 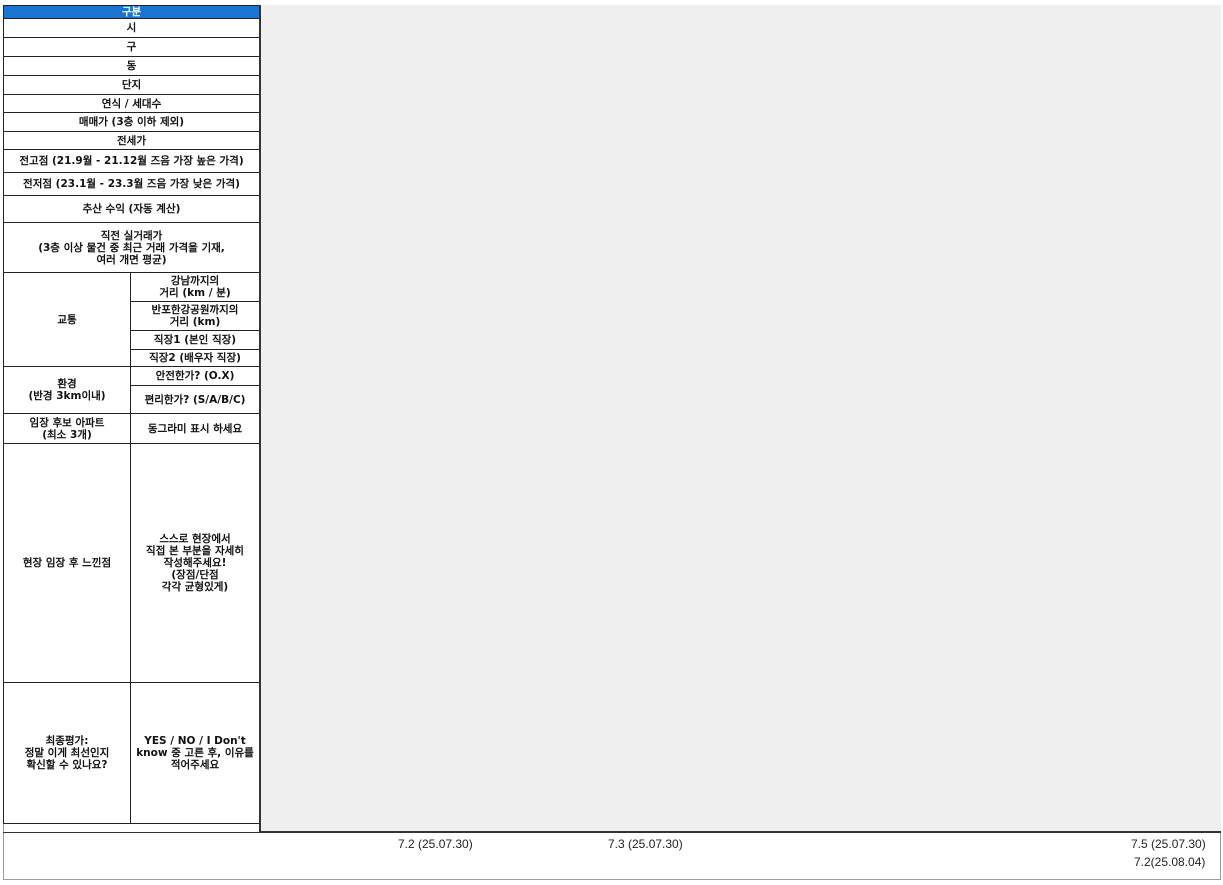 I want to click on recent-trade-line2: (3층 이상 물건 중 최근 거래 가격을 기재,, so click(x=131, y=247).